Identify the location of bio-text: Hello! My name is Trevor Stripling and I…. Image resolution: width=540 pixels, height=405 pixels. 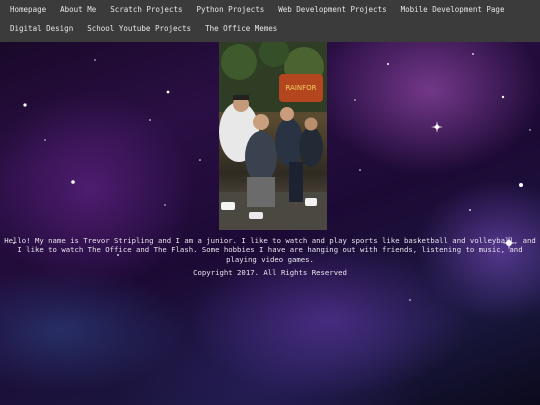
(270, 250).